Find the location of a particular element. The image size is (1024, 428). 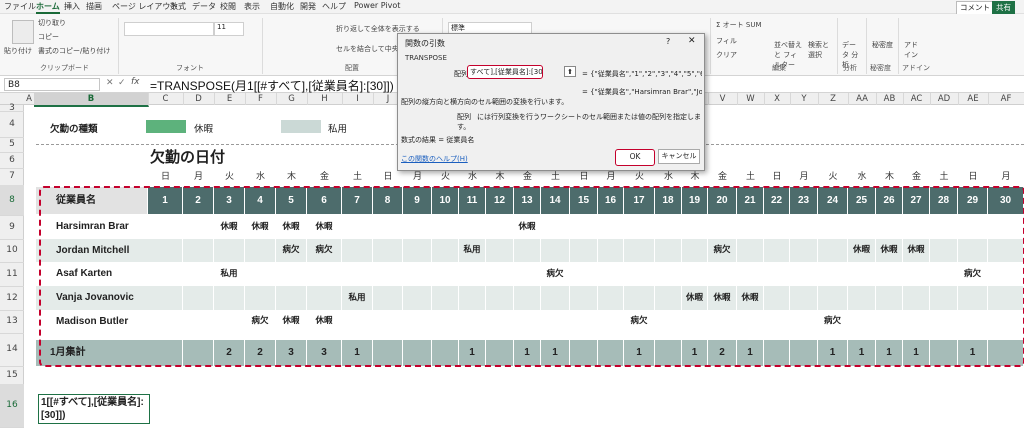

column-header: AA is located at coordinates (862, 99).